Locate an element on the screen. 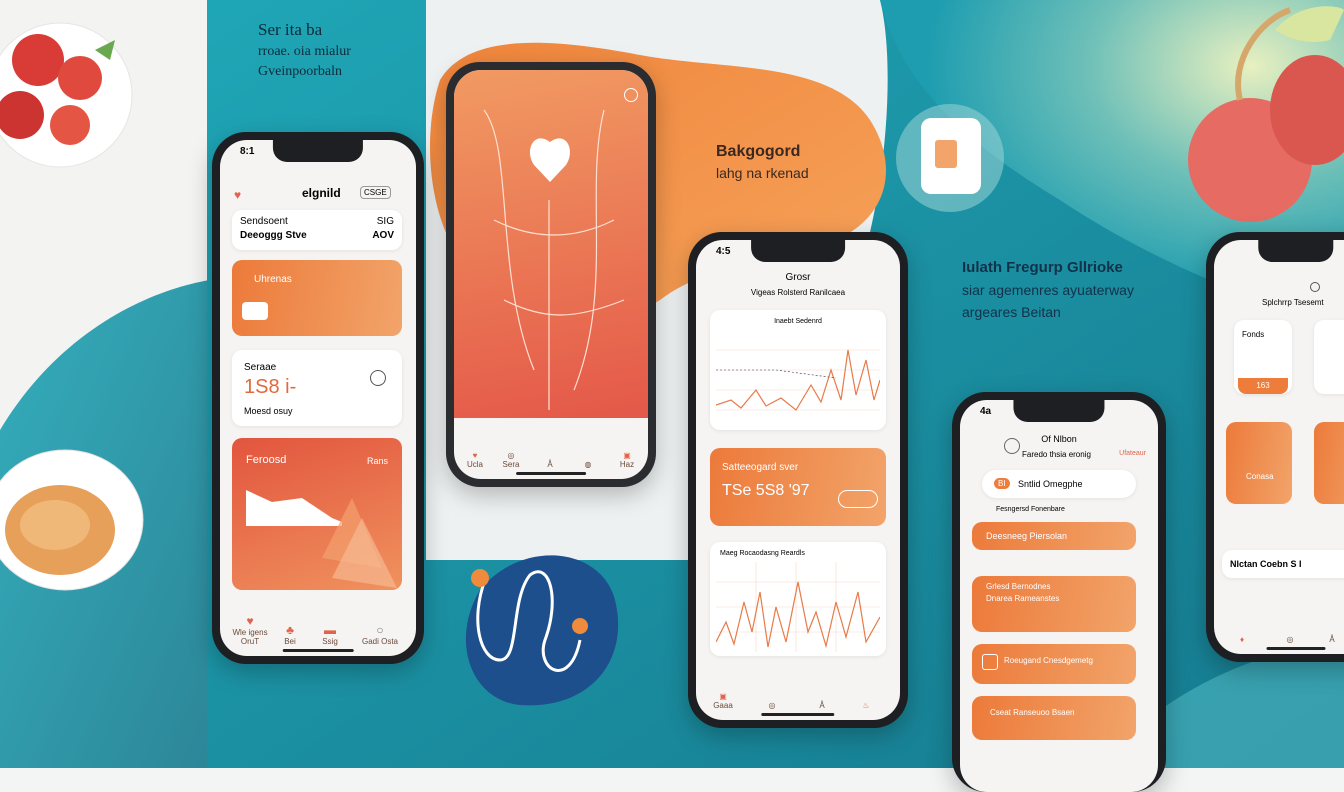 The image size is (1344, 792). right-label-line2: siar agemenres ayuaterway is located at coordinates (1048, 290).